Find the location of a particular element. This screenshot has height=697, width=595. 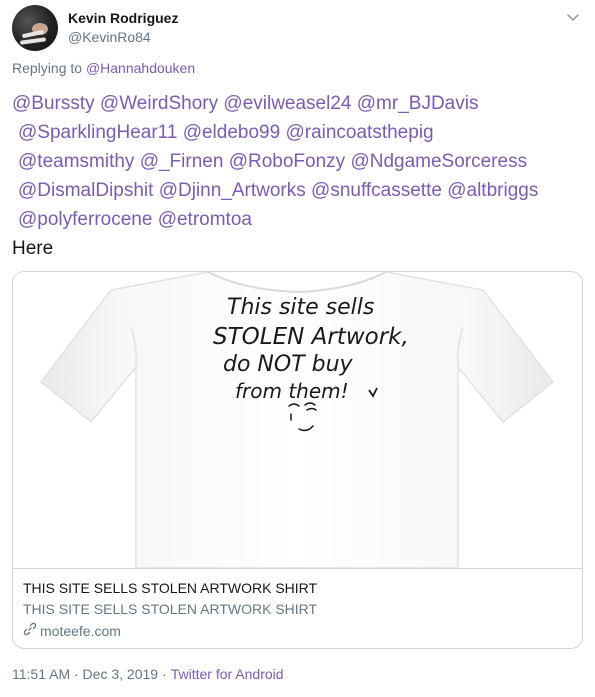

replying-prefix: Replying to is located at coordinates (47, 68).